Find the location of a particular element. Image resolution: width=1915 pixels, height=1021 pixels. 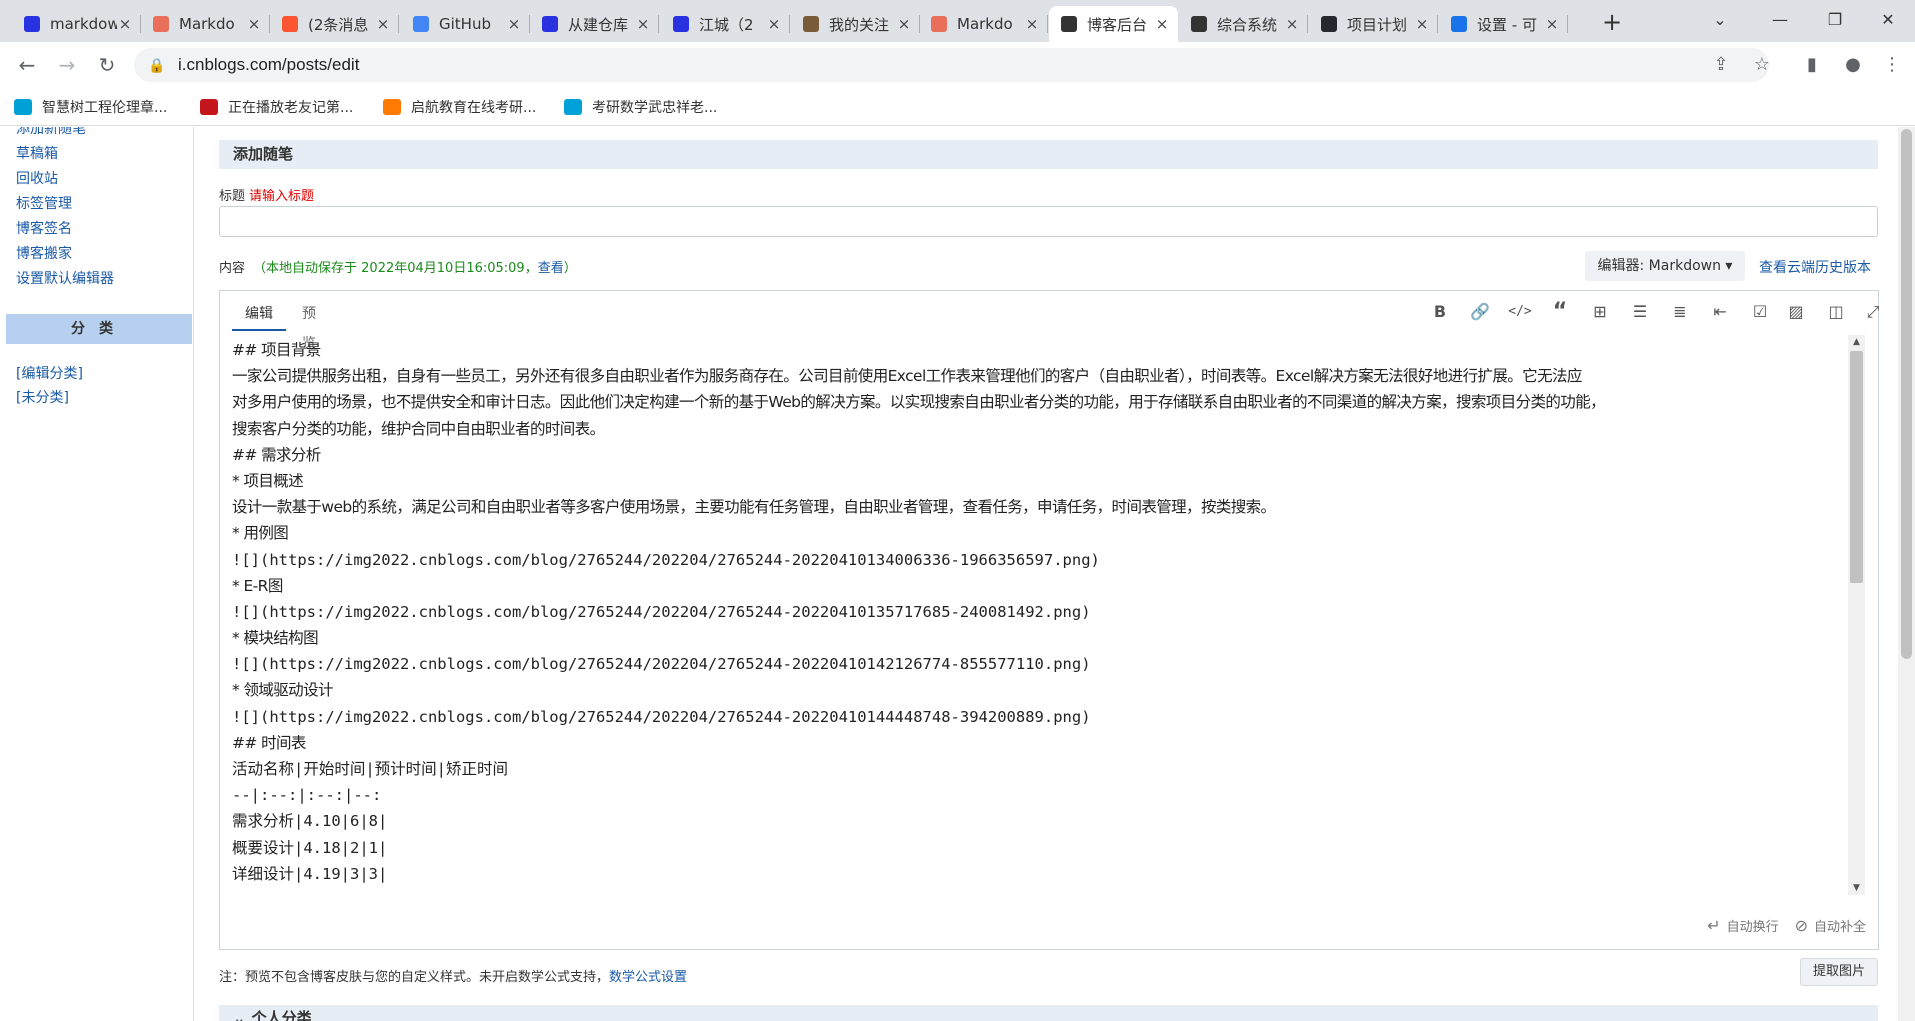

tab-search-chevron-icon: ⌄ is located at coordinates (1720, 20).